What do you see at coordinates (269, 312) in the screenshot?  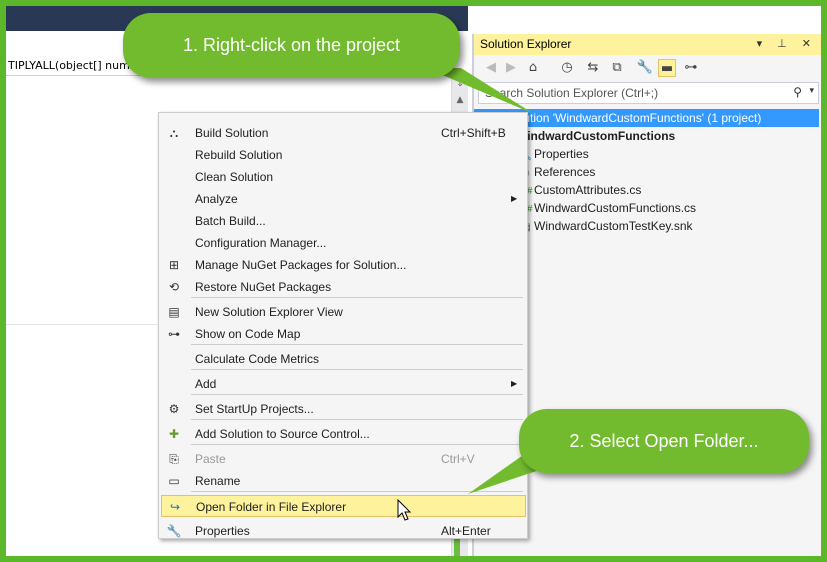 I see `menu-item-label: New Solution Explorer View` at bounding box center [269, 312].